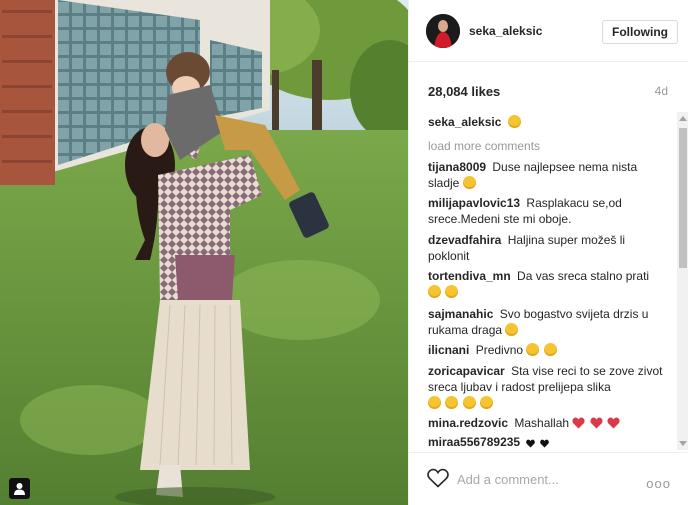 Image resolution: width=688 pixels, height=505 pixels. Describe the element at coordinates (469, 276) in the screenshot. I see `comment-username: tortendiva_mn` at that location.